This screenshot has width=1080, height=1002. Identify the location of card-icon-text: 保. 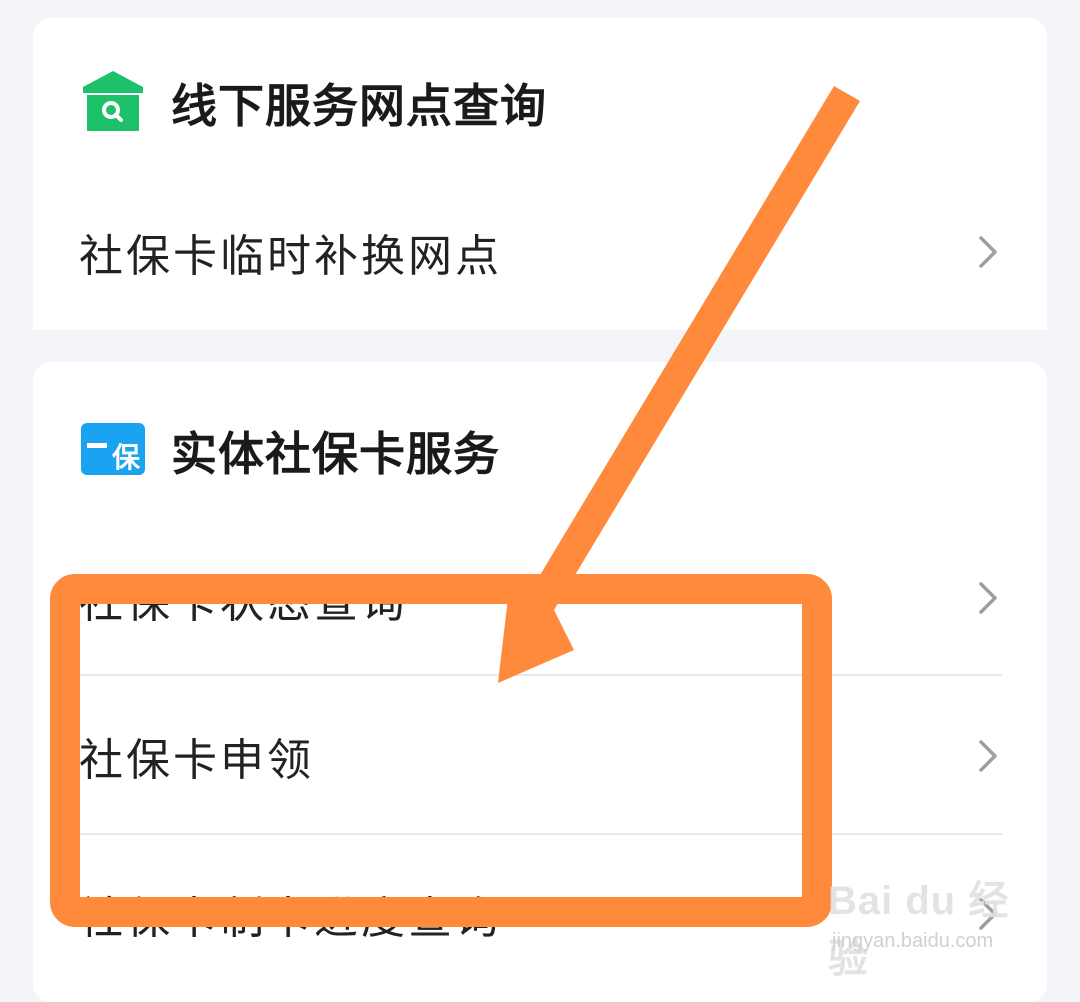
(126, 457).